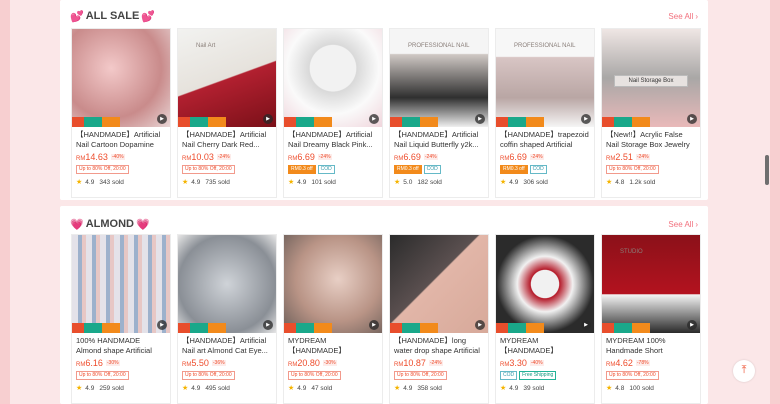 This screenshot has width=780, height=404. I want to click on back-to-top-button: ⤒, so click(744, 371).